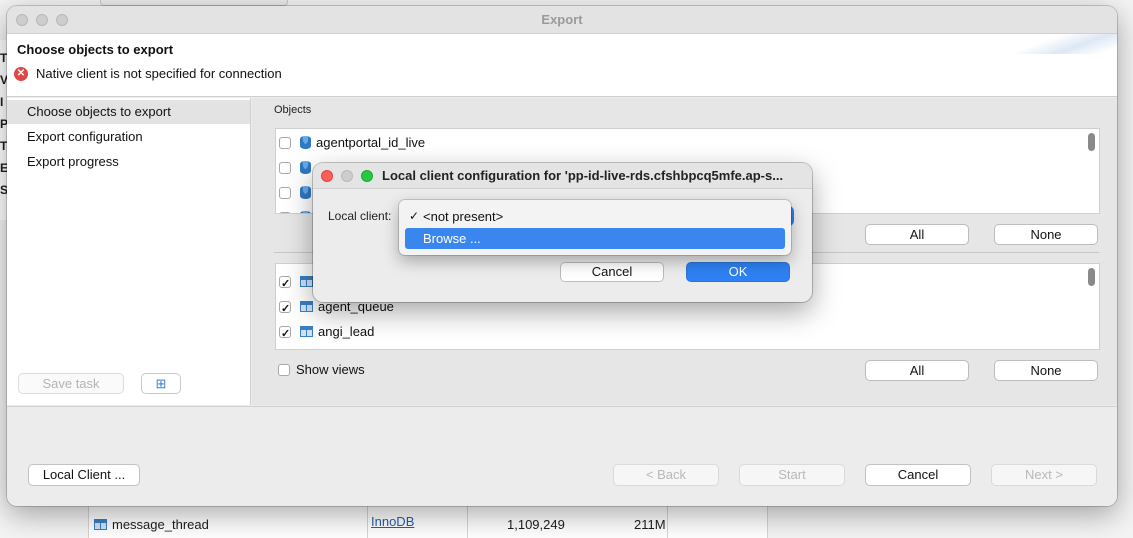 The height and width of the screenshot is (538, 1133). I want to click on engine-link: InnoDB, so click(392, 522).